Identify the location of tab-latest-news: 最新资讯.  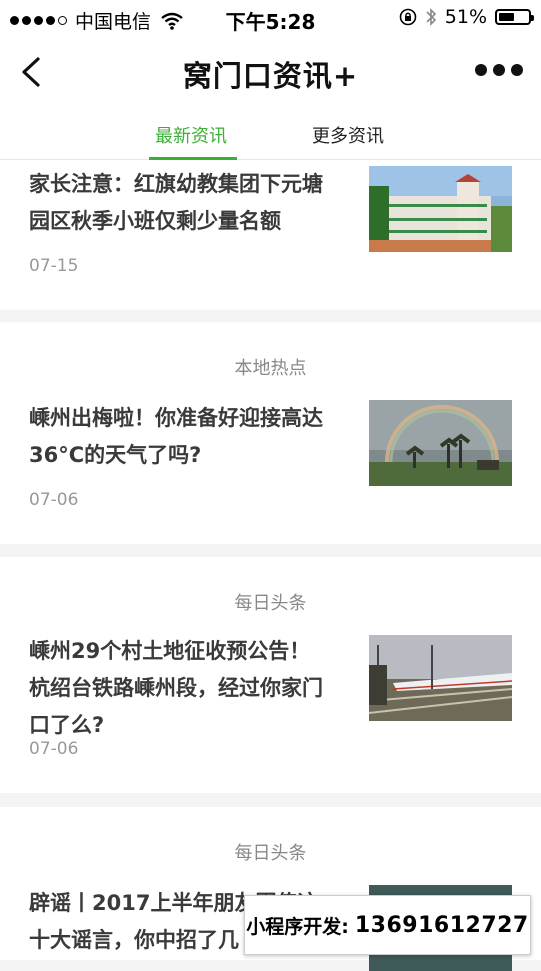
(191, 135).